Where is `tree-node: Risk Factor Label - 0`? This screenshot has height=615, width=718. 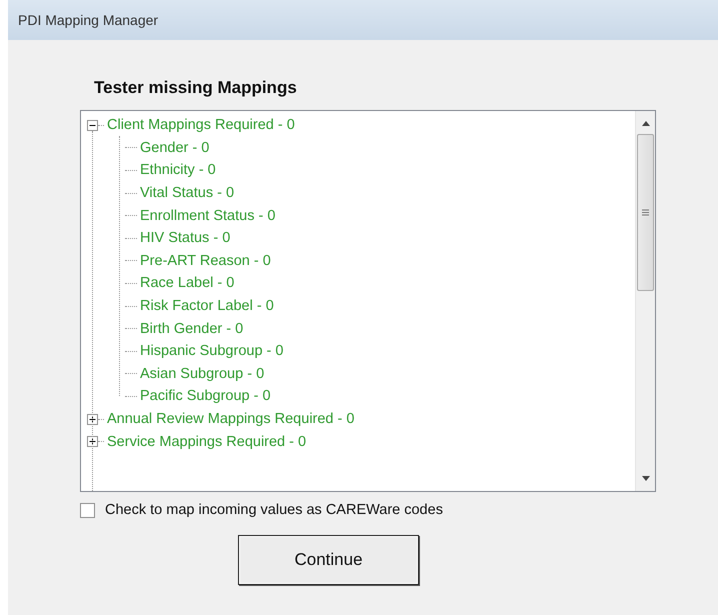
tree-node: Risk Factor Label - 0 is located at coordinates (207, 306).